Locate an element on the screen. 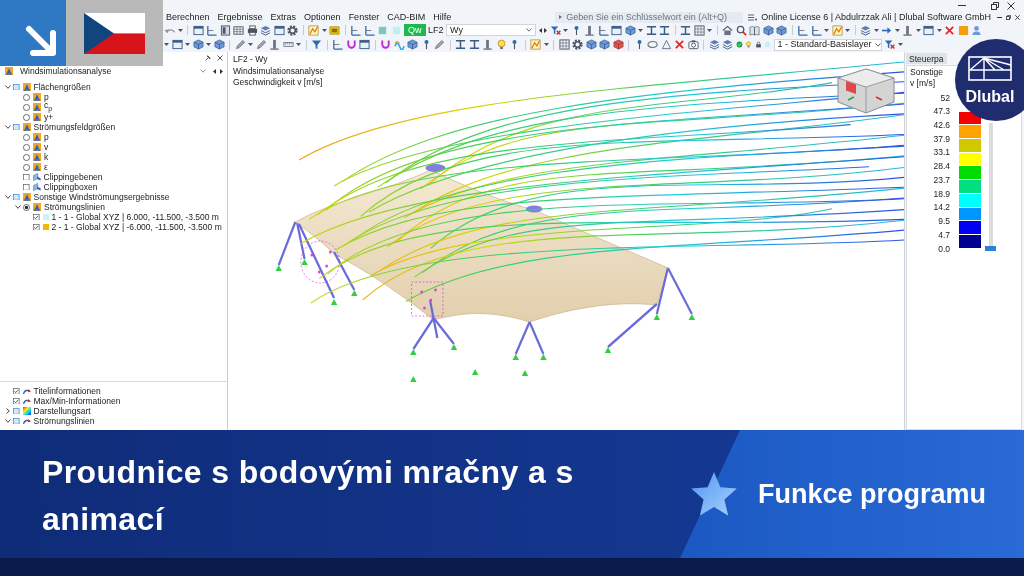  pencil-icon is located at coordinates (439, 44).